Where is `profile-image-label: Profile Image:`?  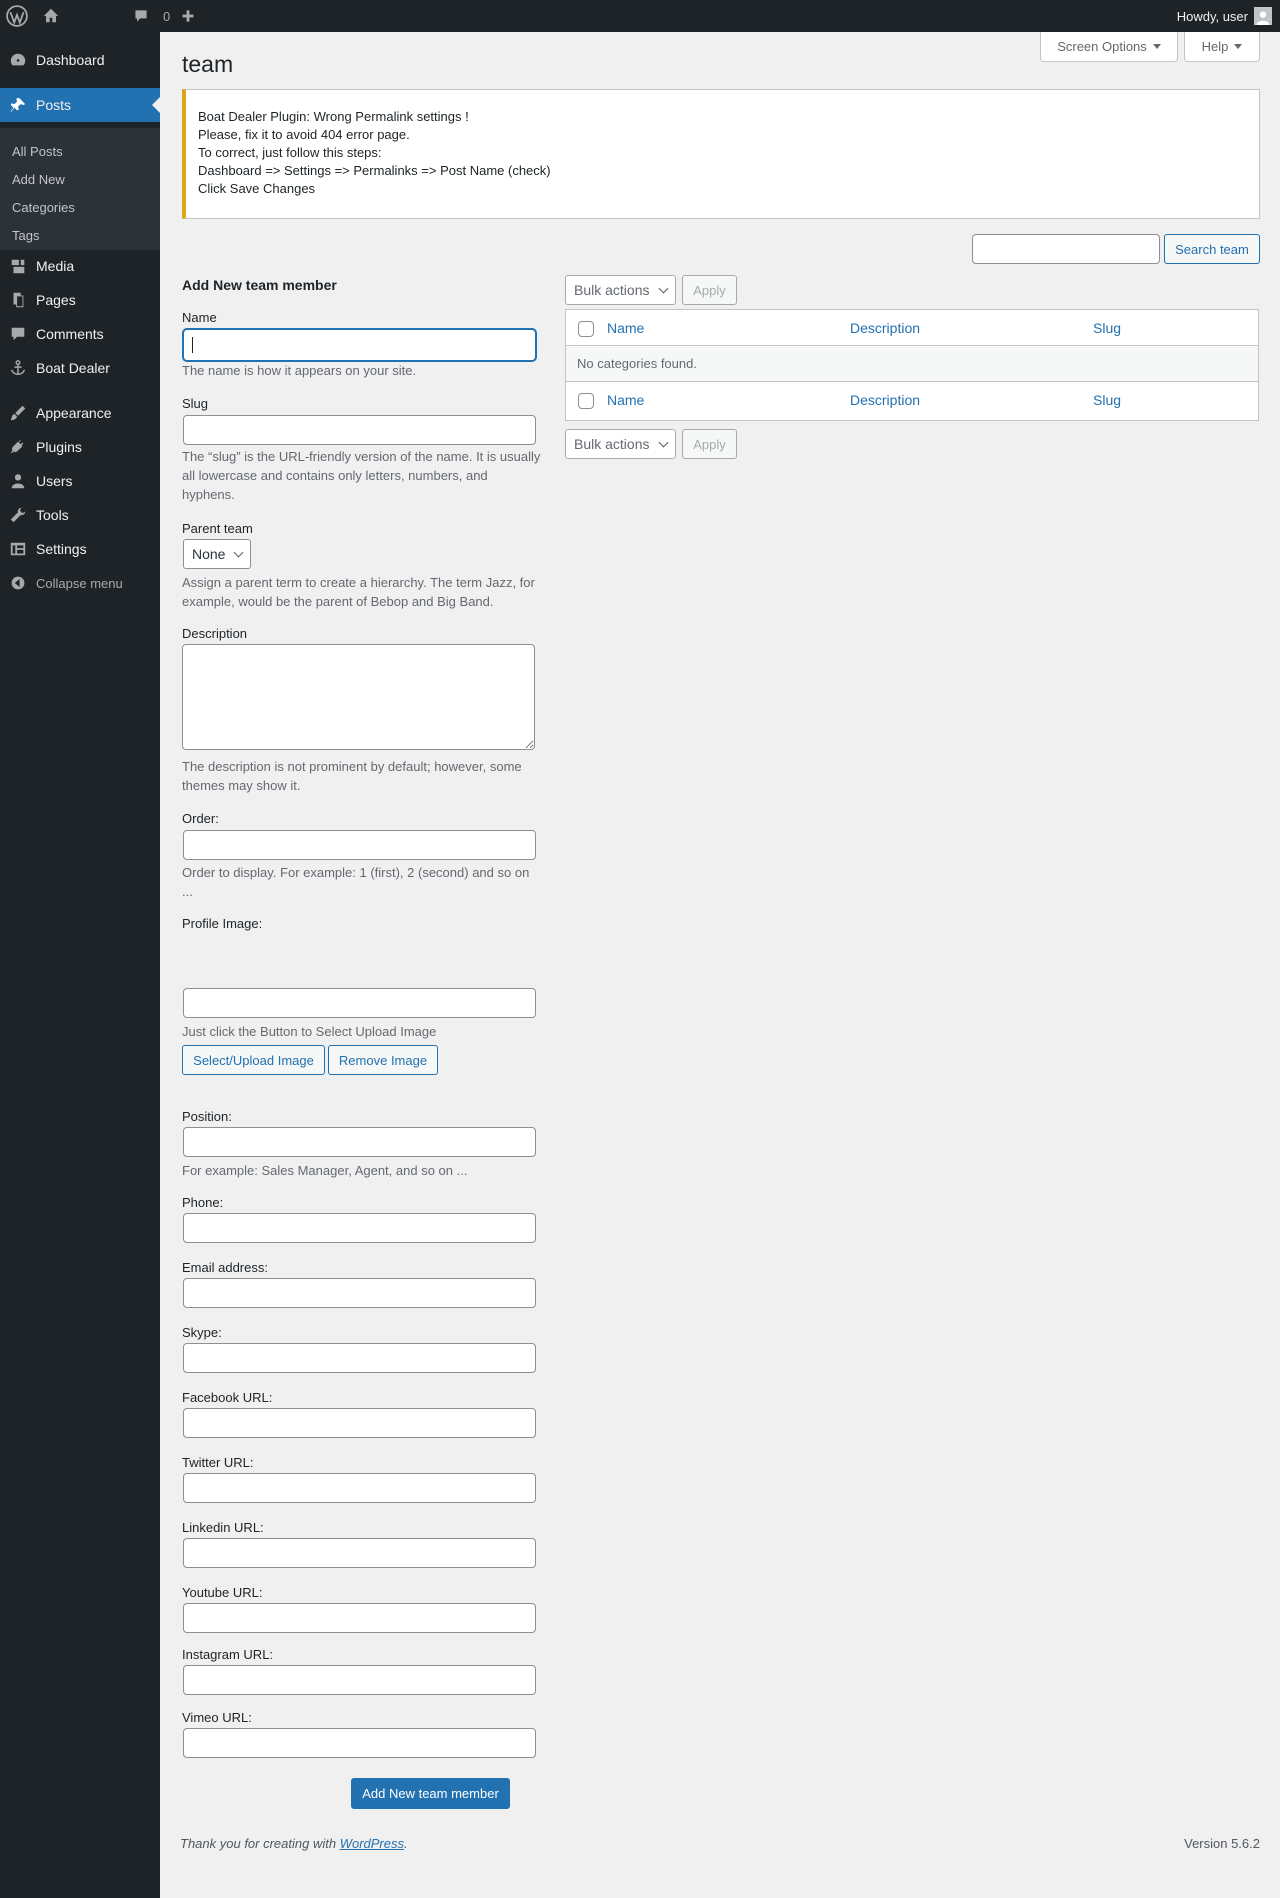
profile-image-label: Profile Image: is located at coordinates (222, 923).